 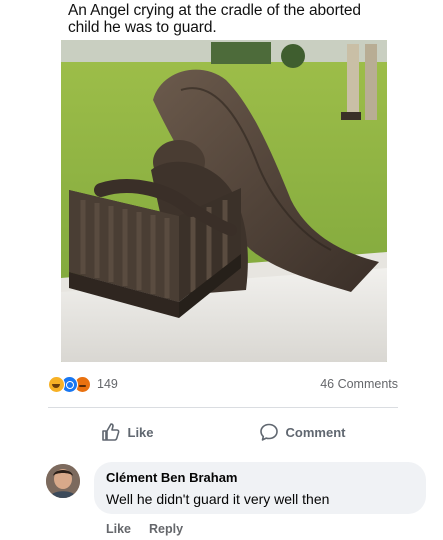 I want to click on avatar, so click(x=63, y=481).